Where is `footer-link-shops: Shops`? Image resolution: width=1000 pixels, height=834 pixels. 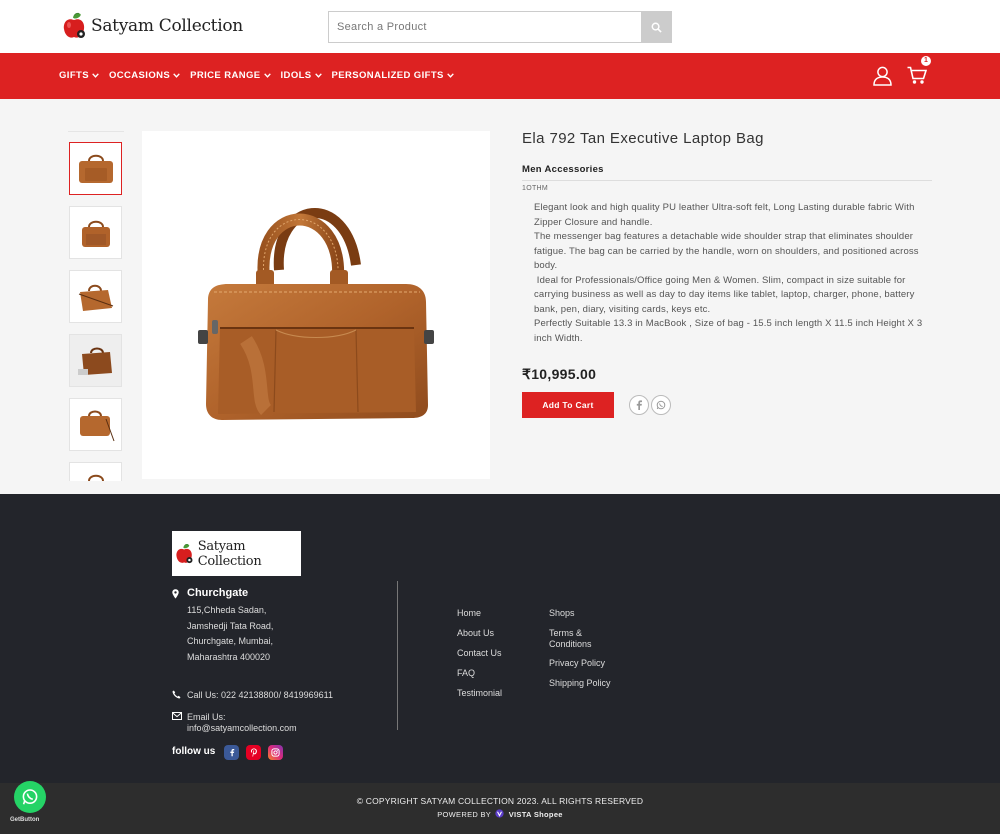 footer-link-shops: Shops is located at coordinates (580, 618).